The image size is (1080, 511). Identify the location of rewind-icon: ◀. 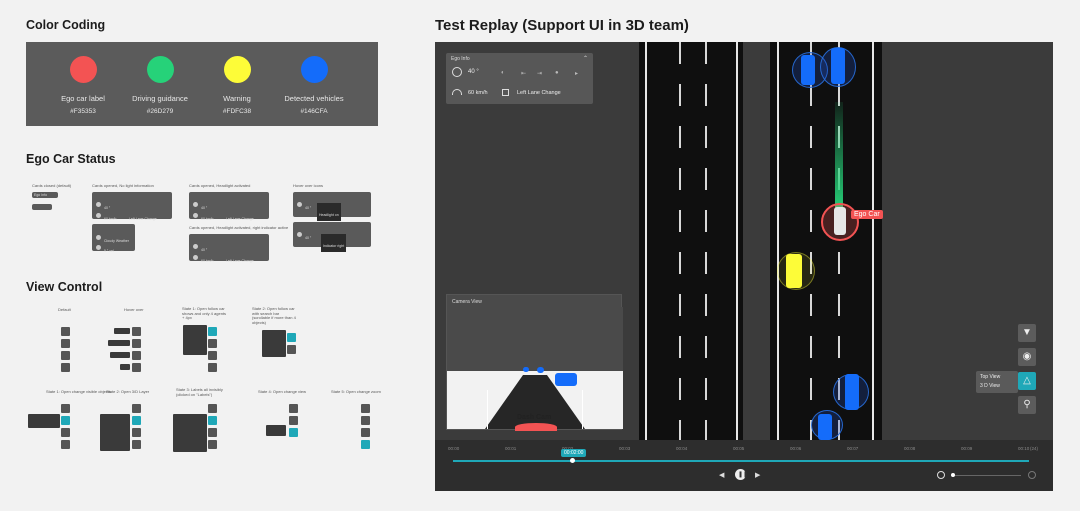
(721, 475).